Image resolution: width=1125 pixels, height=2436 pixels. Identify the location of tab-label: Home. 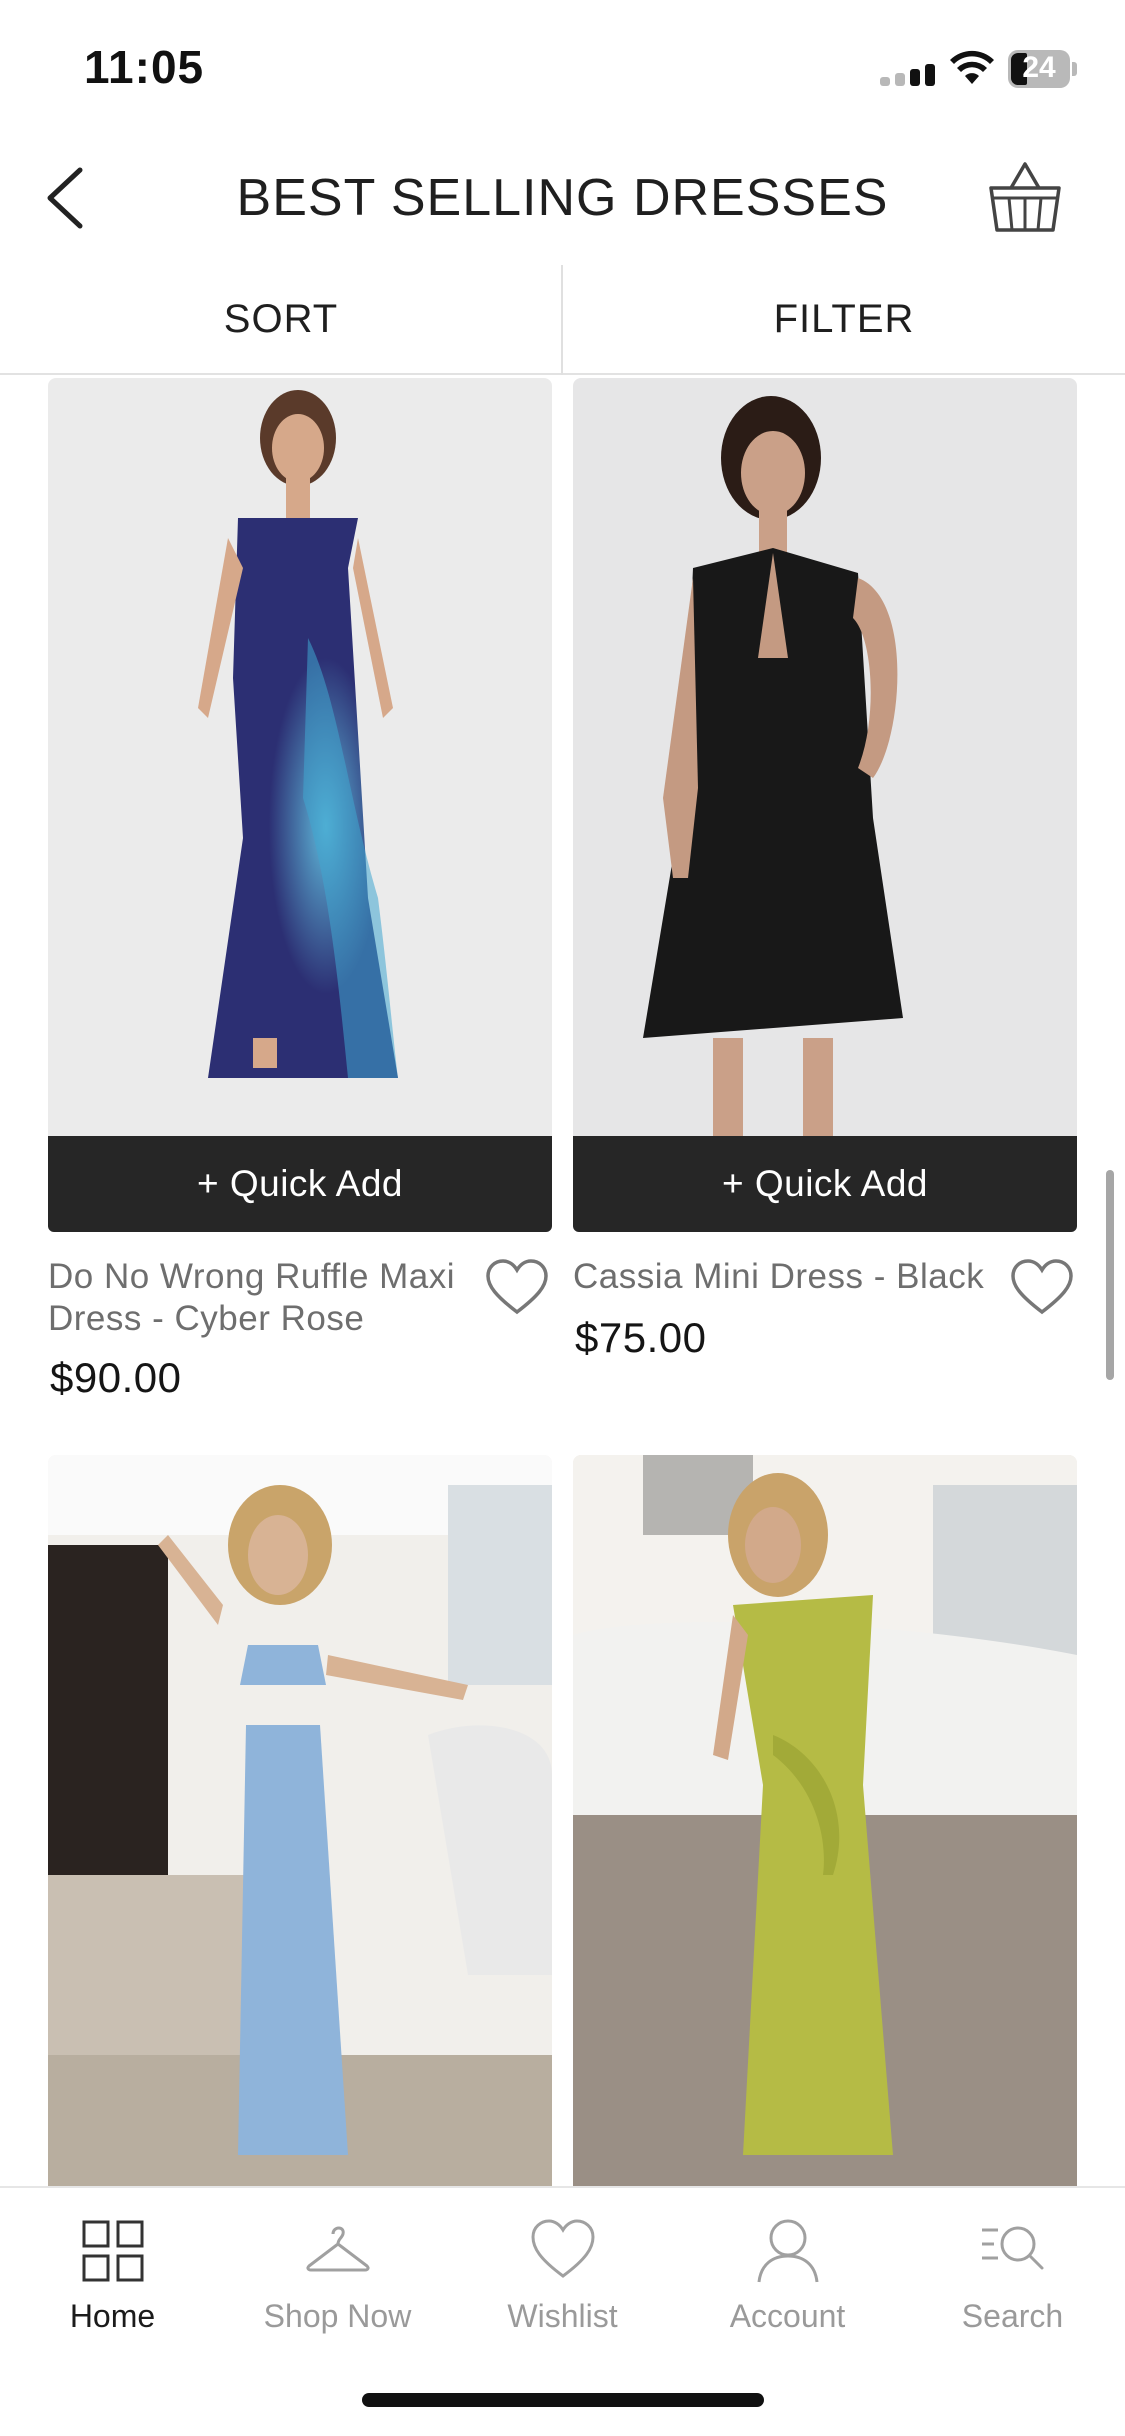
(112, 2316).